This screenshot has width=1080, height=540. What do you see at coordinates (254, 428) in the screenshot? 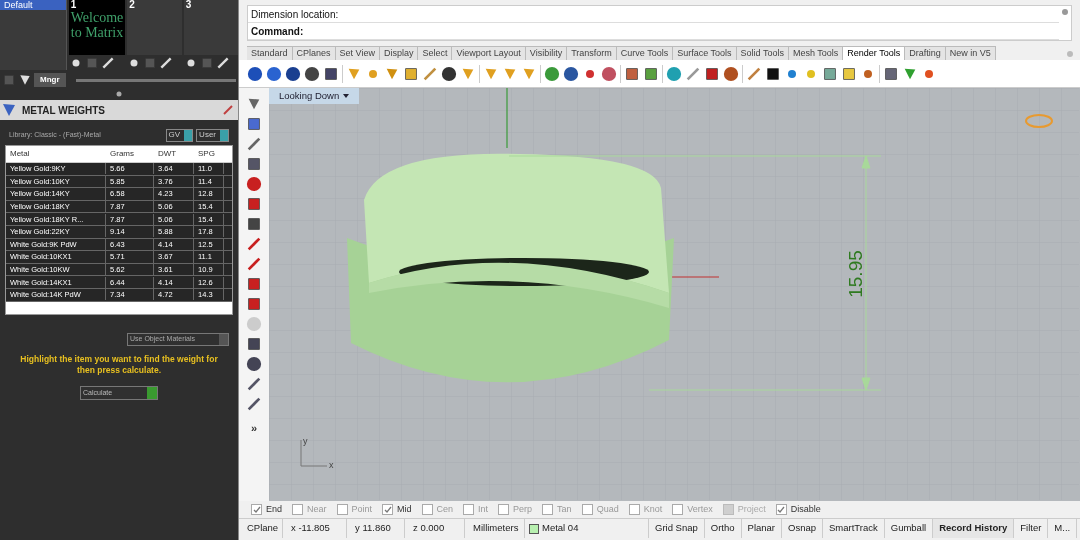
I see `more-label: »` at bounding box center [254, 428].